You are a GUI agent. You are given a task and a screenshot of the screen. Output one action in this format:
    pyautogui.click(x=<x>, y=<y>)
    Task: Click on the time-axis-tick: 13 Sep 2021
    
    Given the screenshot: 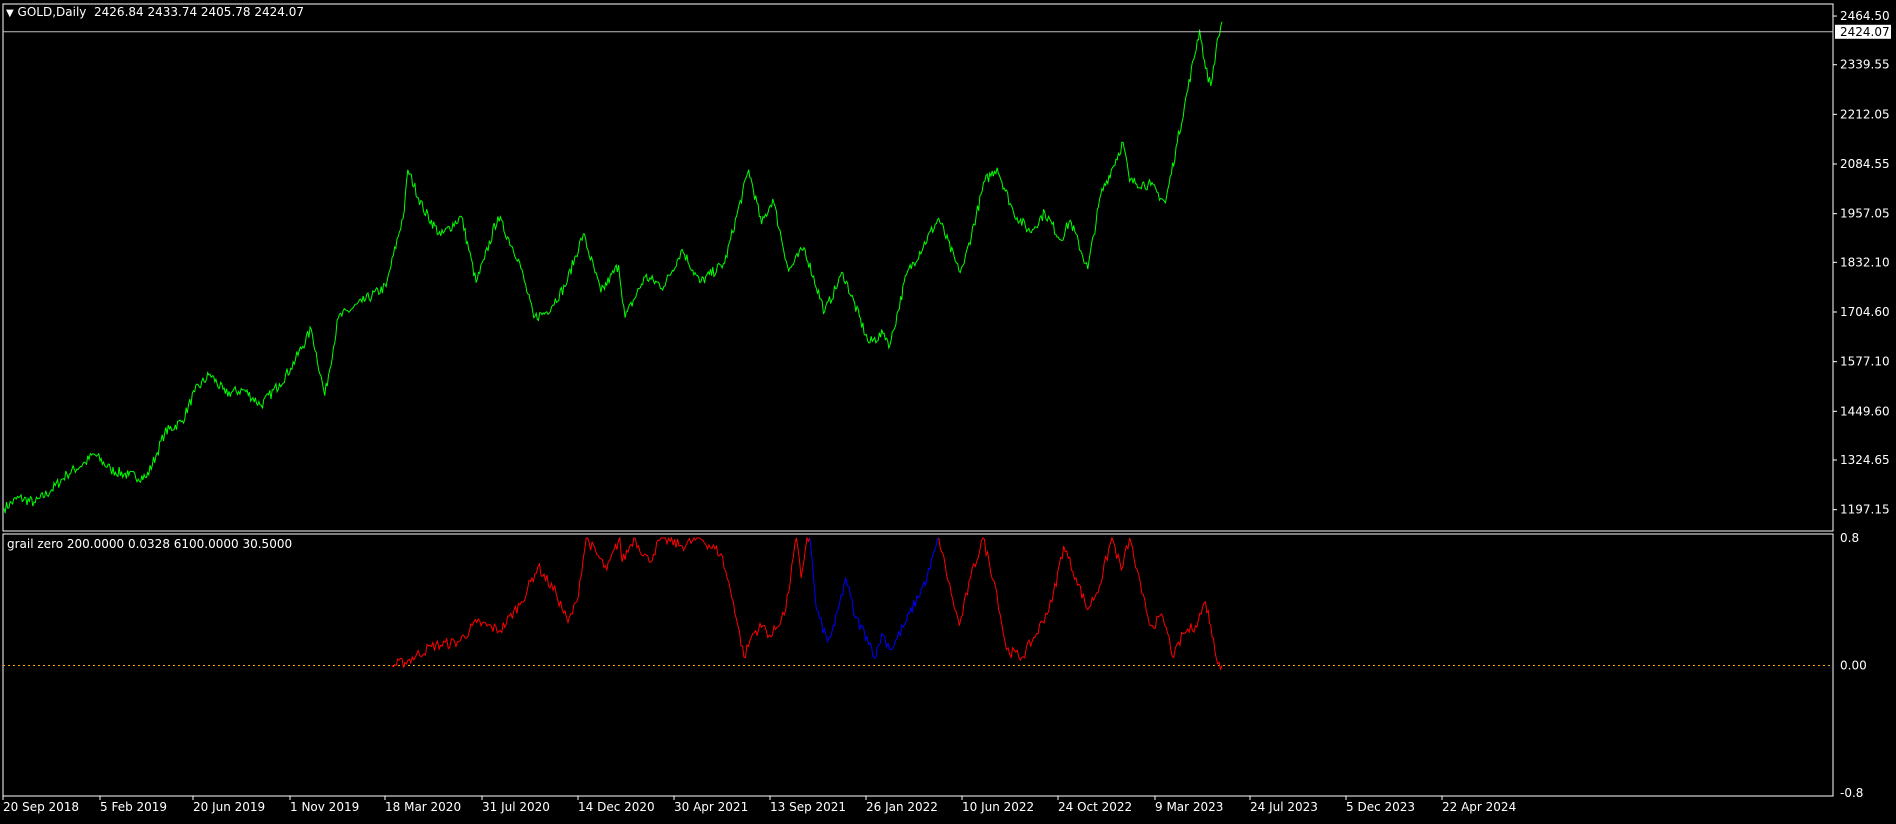 What is the action you would take?
    pyautogui.click(x=808, y=807)
    